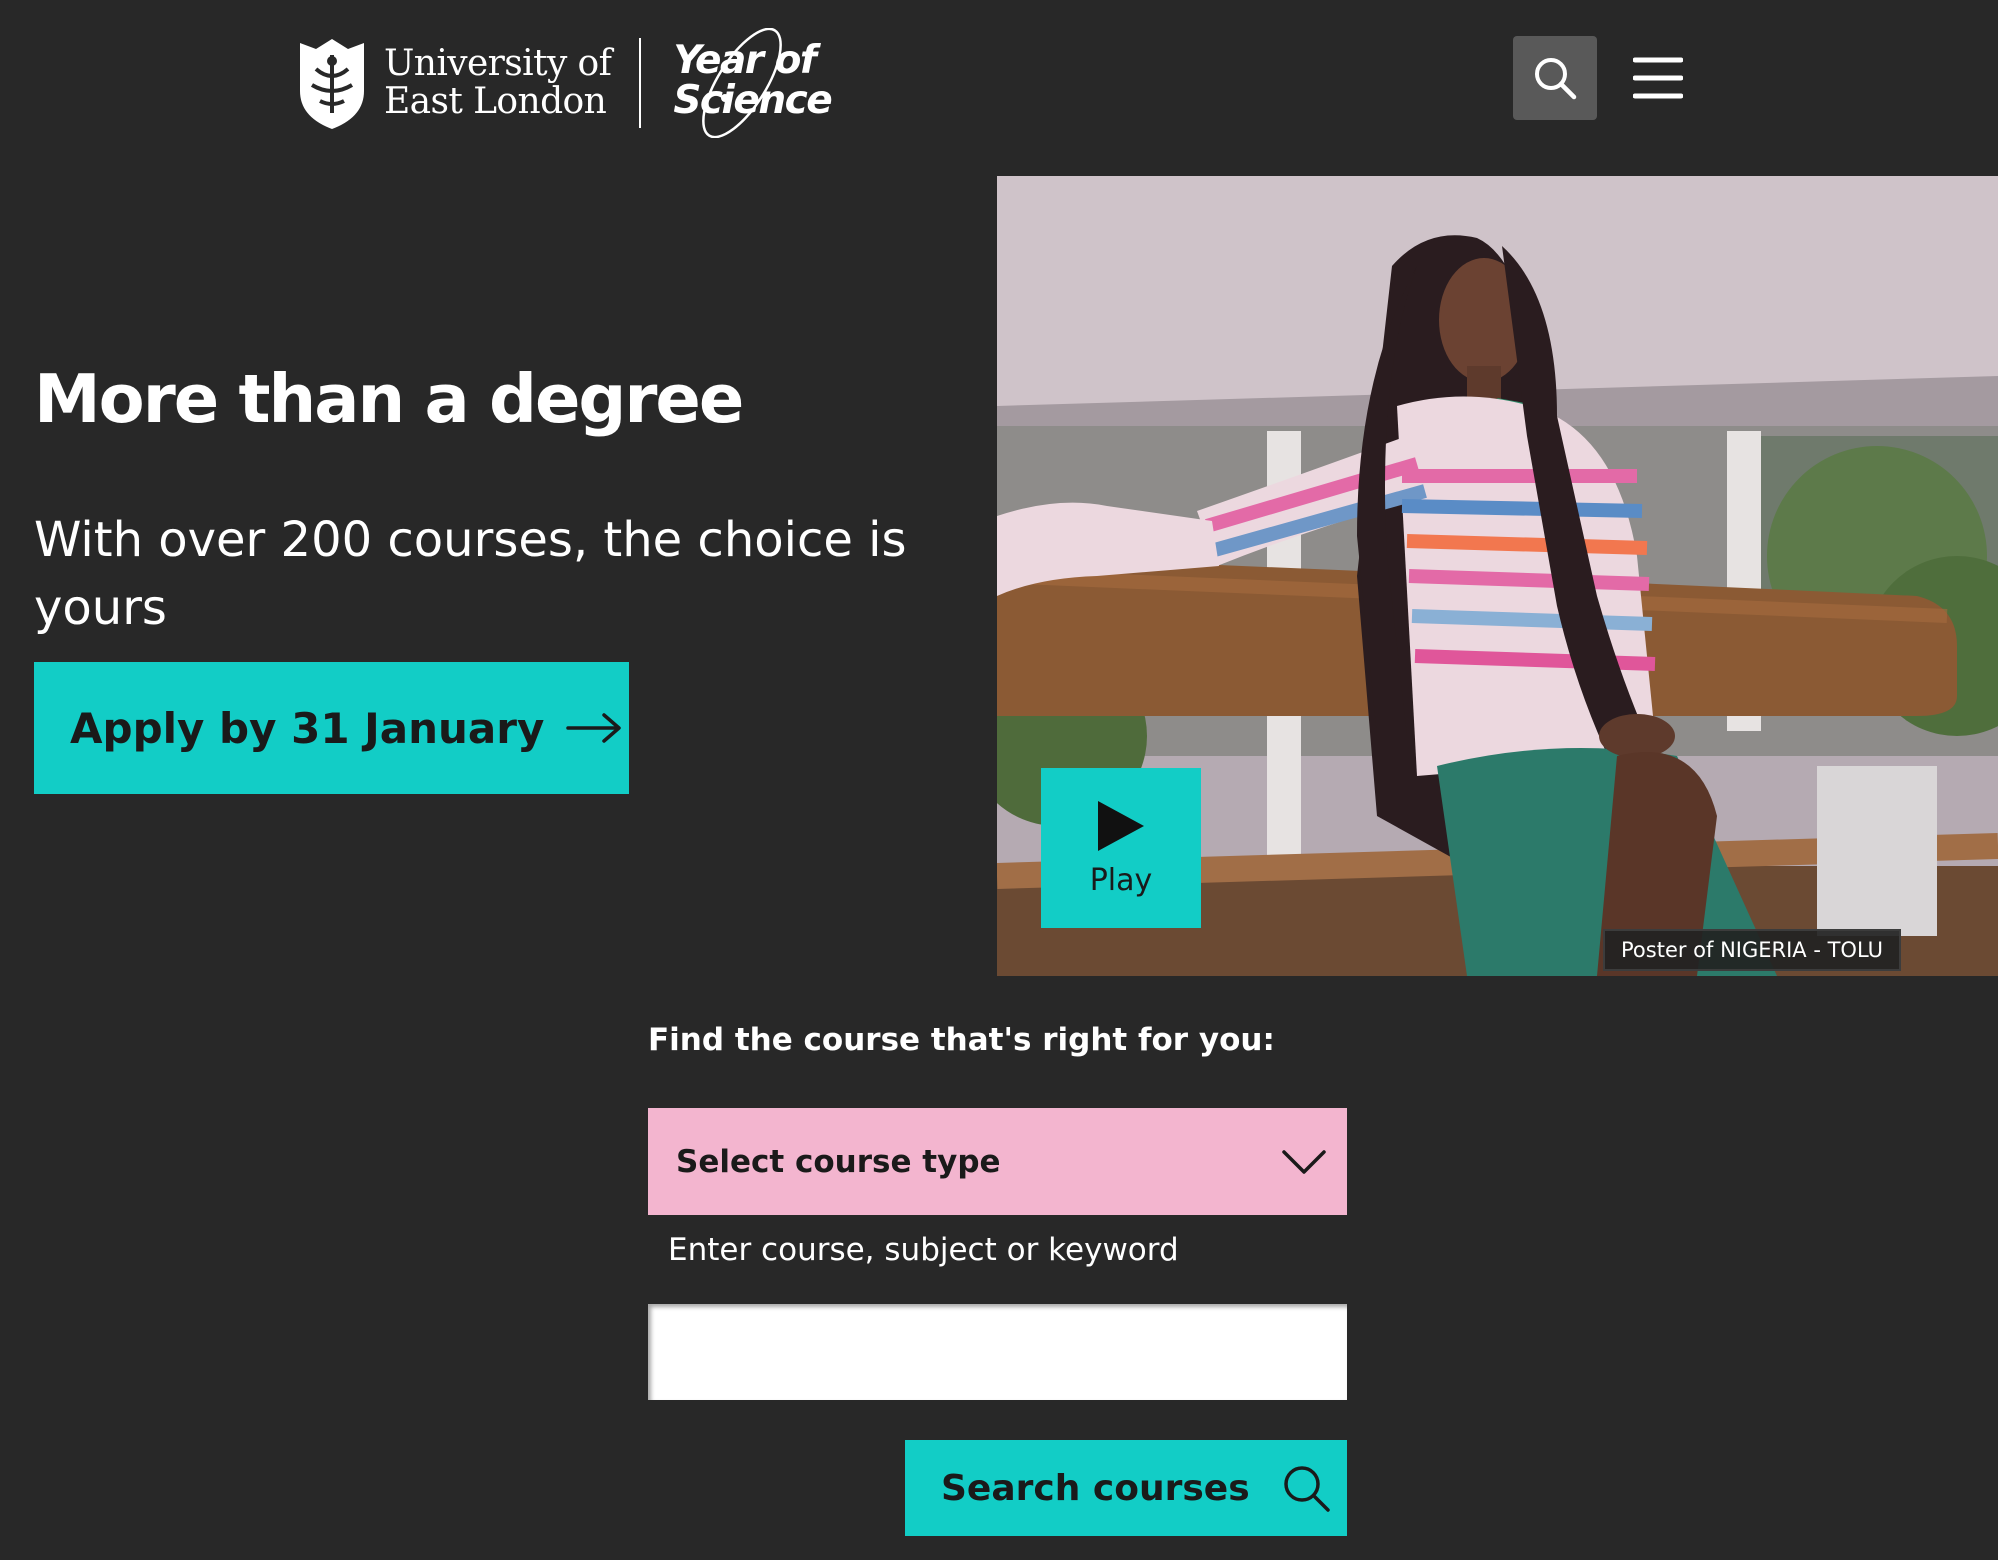 This screenshot has width=1998, height=1560. I want to click on campaign-line1: Year of, so click(745, 60).